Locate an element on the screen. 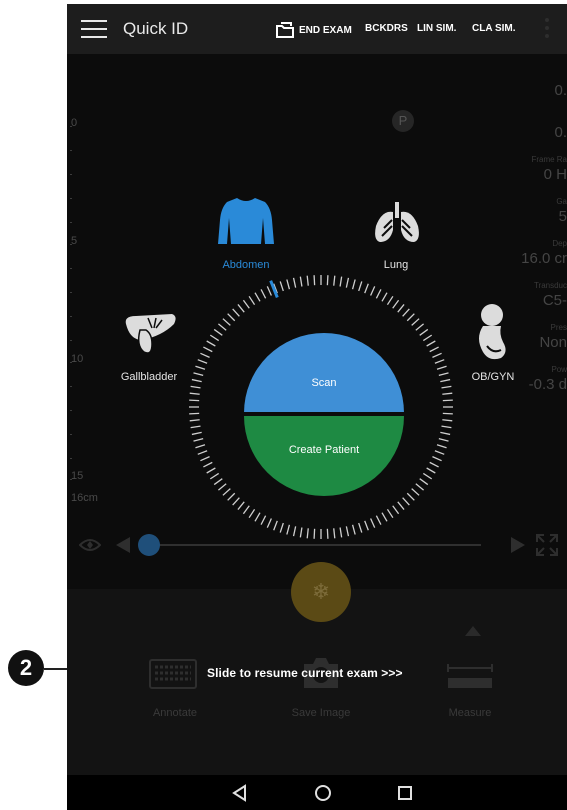 This screenshot has height=810, width=567. save-image-button: Save Image is located at coordinates (321, 713).